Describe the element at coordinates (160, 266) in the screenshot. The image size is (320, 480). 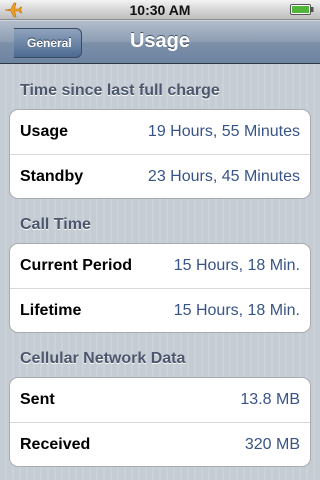
I see `row-current-period: Current Period 15 Hours, 18 Min.` at that location.